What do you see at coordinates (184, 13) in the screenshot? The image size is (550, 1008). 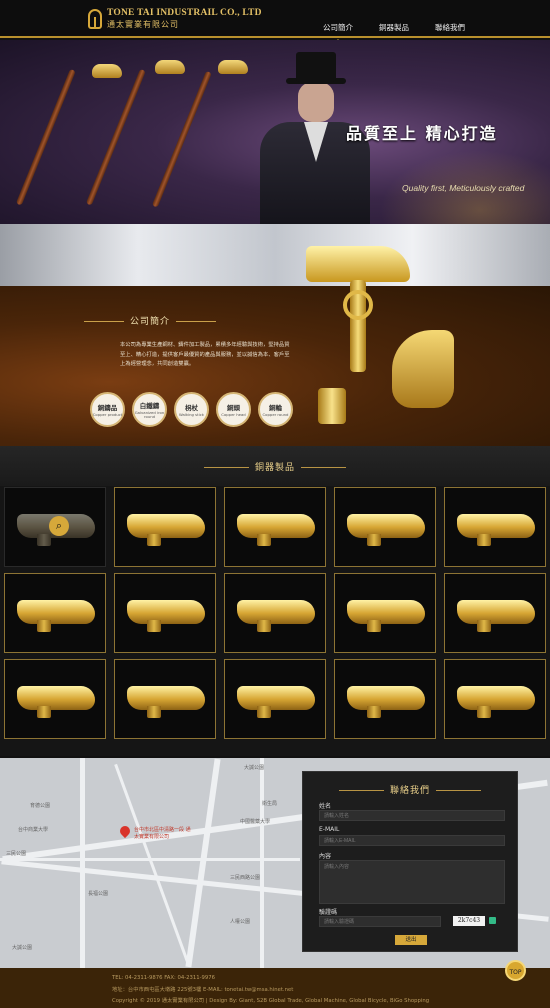 I see `company-name-en: TONE TAI INDUSTRAIL CO., LTD` at bounding box center [184, 13].